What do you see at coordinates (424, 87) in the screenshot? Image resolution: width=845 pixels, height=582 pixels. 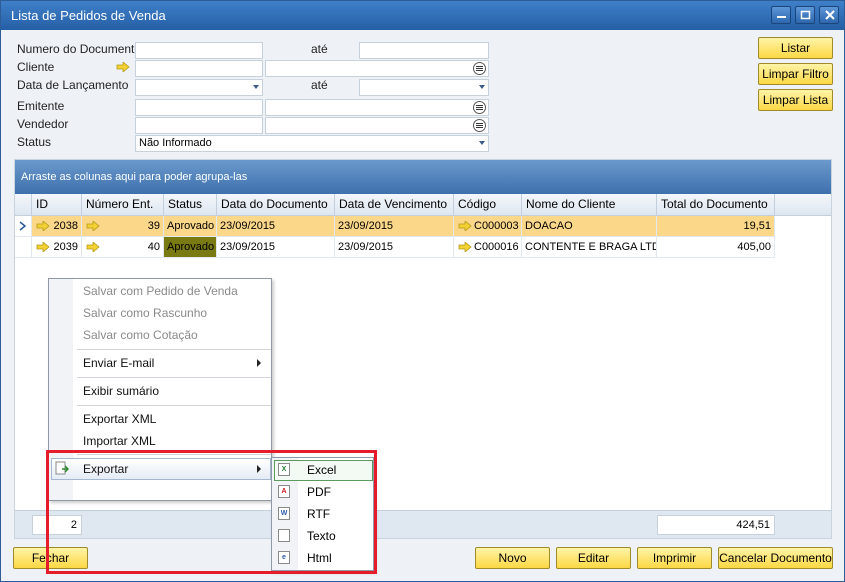 I see `data-lancamento-to` at bounding box center [424, 87].